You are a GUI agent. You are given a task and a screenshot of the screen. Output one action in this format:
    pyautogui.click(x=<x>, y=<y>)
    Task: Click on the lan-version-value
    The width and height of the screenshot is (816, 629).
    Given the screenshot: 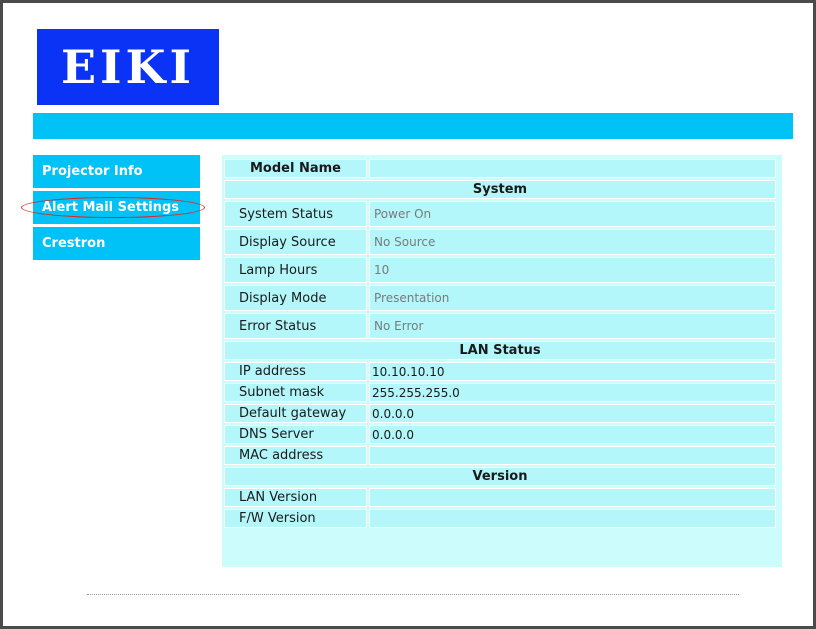 What is the action you would take?
    pyautogui.click(x=572, y=497)
    